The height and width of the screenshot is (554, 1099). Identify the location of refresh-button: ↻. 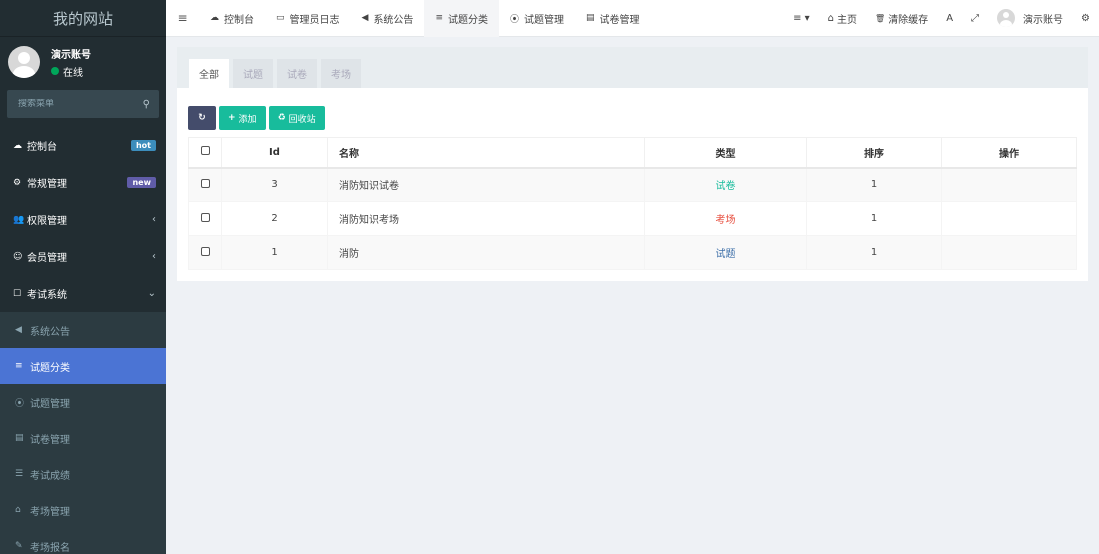
(202, 118).